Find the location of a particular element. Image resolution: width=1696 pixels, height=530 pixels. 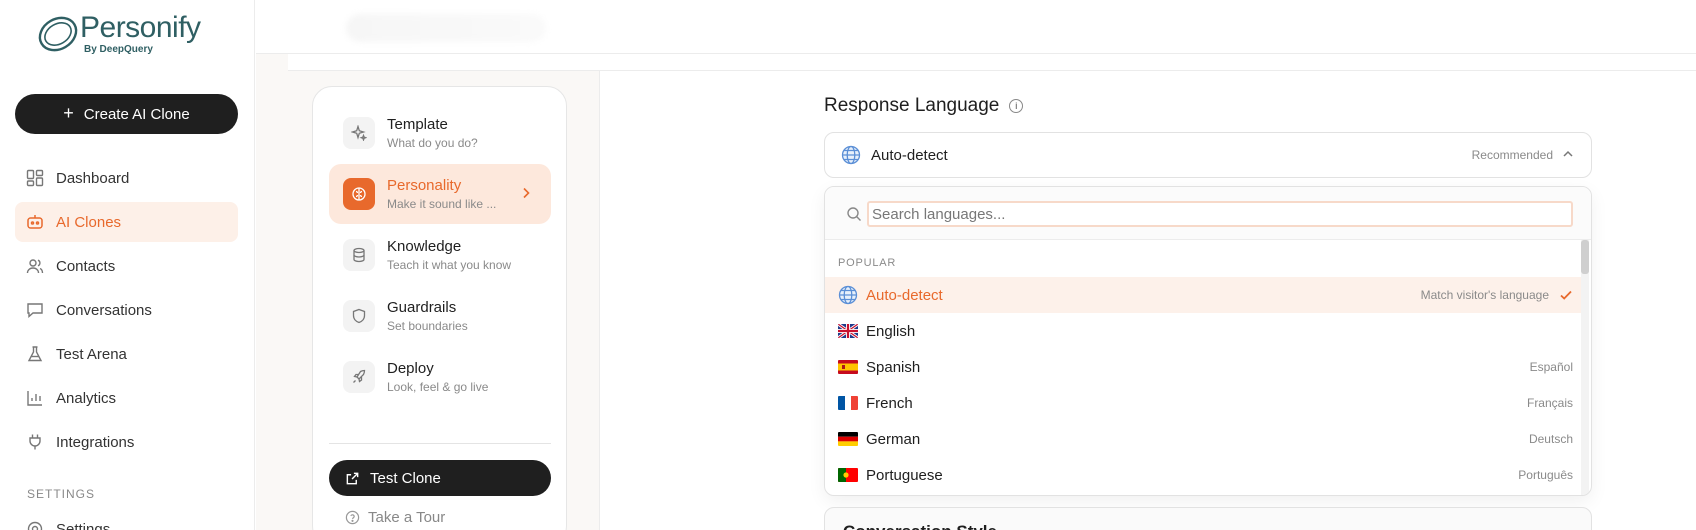

info-icon: i is located at coordinates (1016, 106).